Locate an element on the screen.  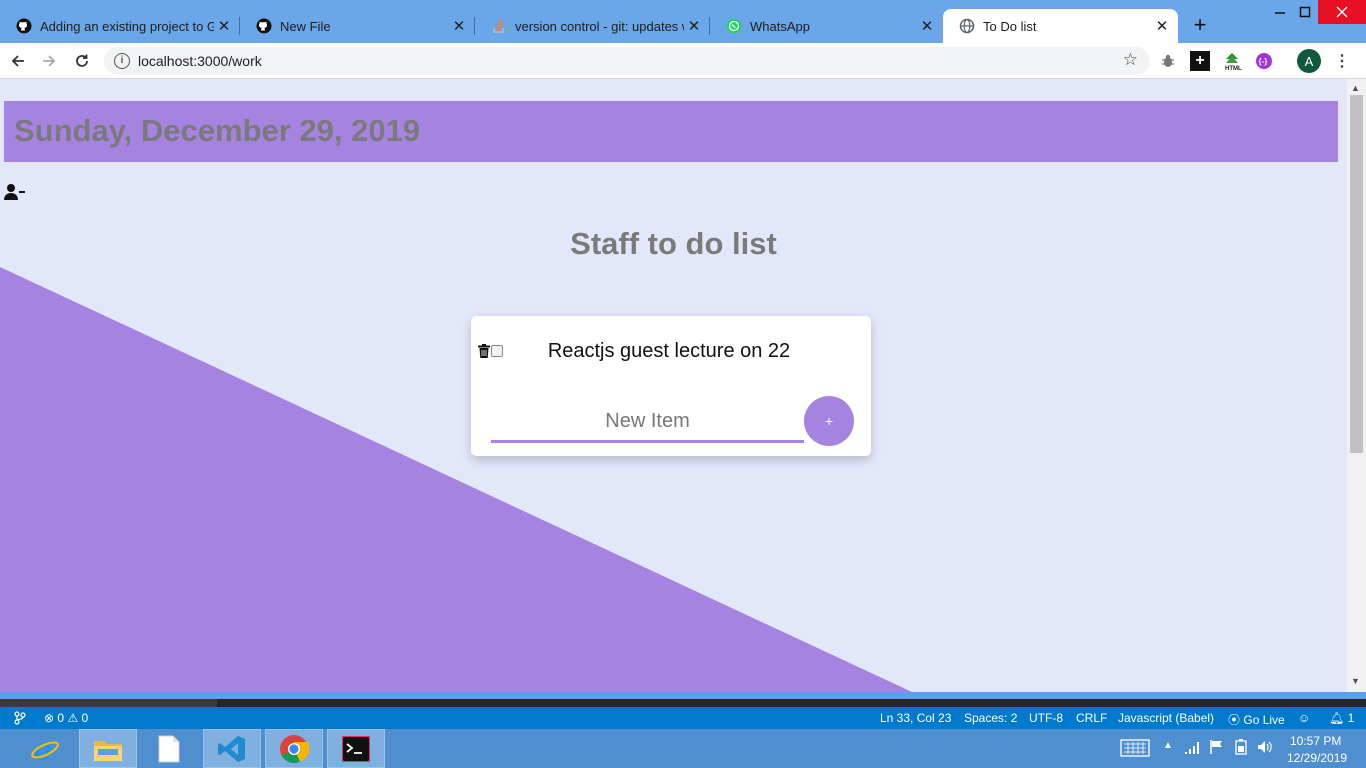
terminal-icon is located at coordinates (356, 748).